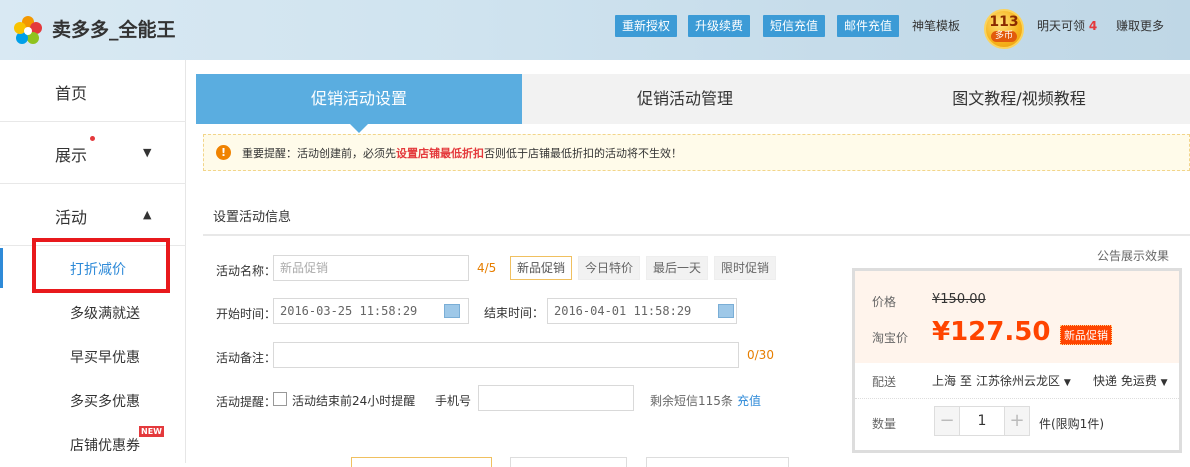 This screenshot has height=467, width=1190. Describe the element at coordinates (487, 268) in the screenshot. I see `name-char-count: 4/5` at that location.